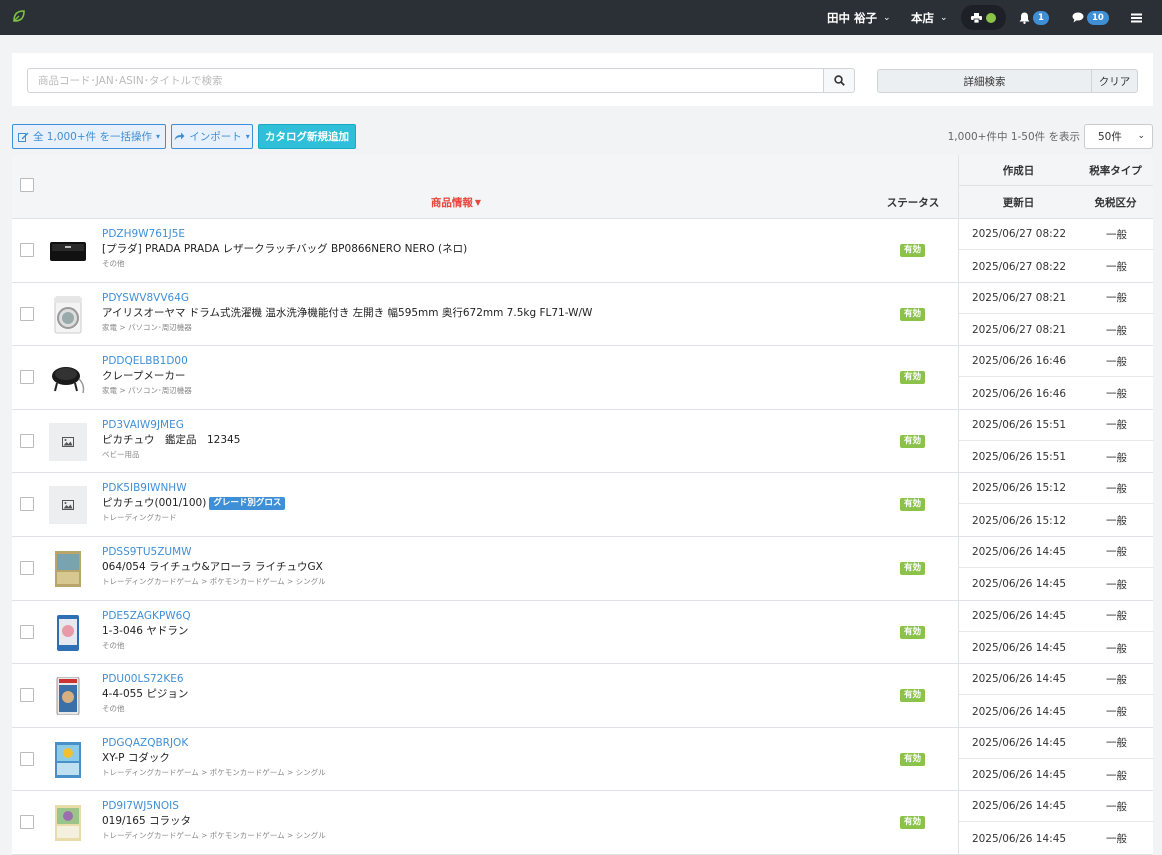 This screenshot has width=1162, height=855. Describe the element at coordinates (1019, 520) in the screenshot. I see `updated-date: 2025/06/26 15:12` at that location.